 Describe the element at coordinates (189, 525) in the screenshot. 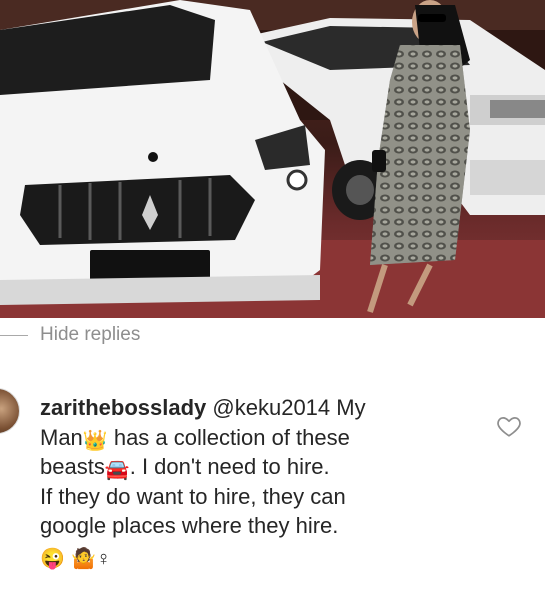

I see `comment-text-line-7: google places where they hire.` at that location.